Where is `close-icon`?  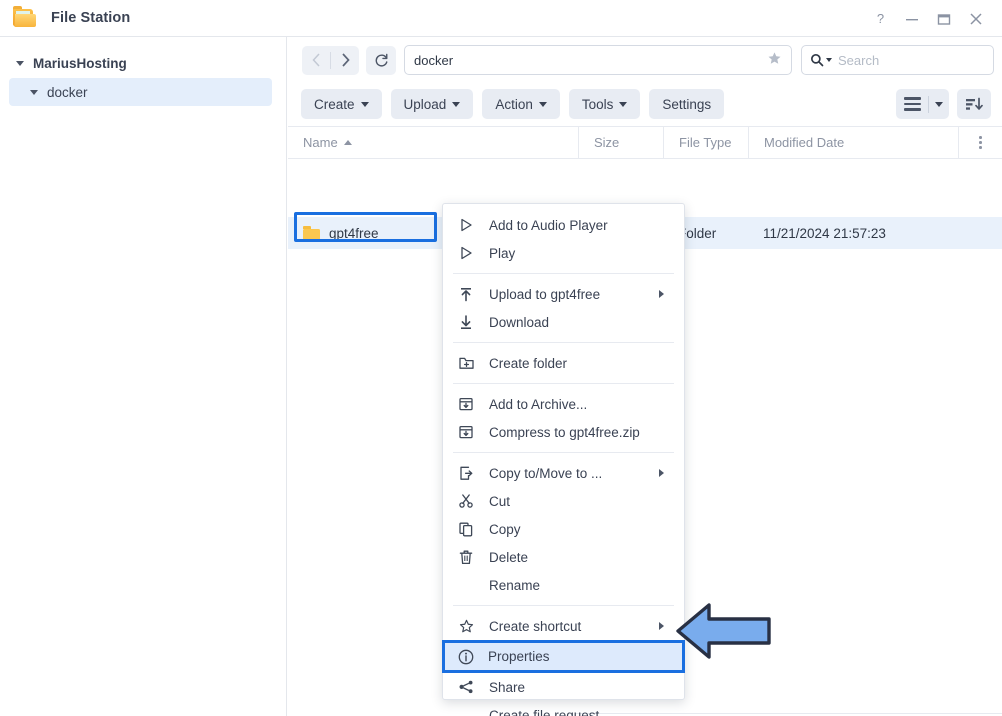 close-icon is located at coordinates (976, 19).